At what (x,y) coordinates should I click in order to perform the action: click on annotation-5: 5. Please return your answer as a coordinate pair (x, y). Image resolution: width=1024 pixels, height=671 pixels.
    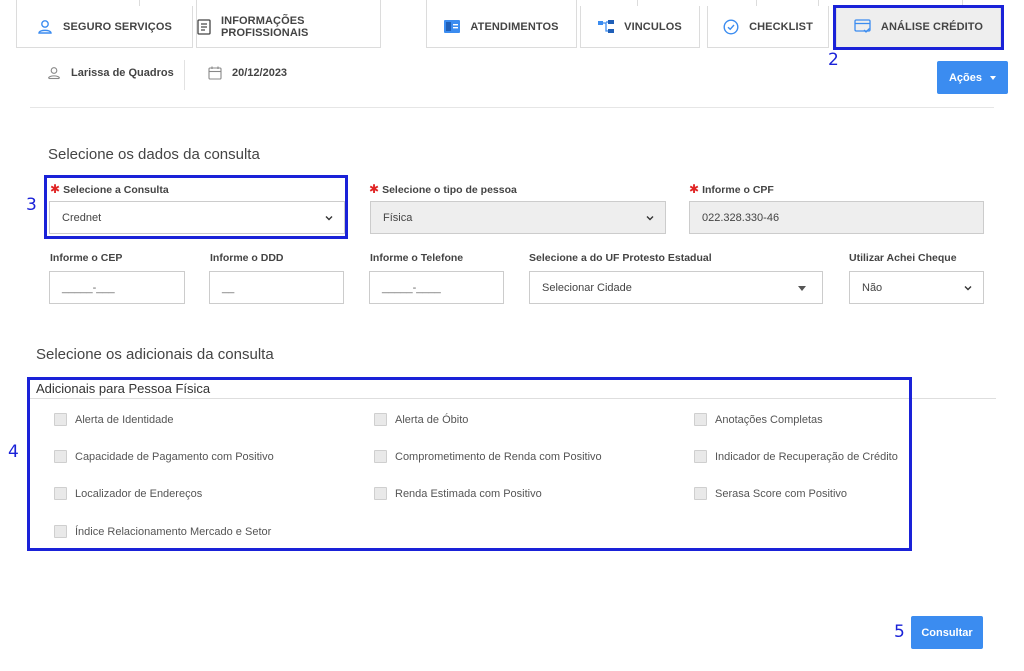
    Looking at the image, I should click on (899, 632).